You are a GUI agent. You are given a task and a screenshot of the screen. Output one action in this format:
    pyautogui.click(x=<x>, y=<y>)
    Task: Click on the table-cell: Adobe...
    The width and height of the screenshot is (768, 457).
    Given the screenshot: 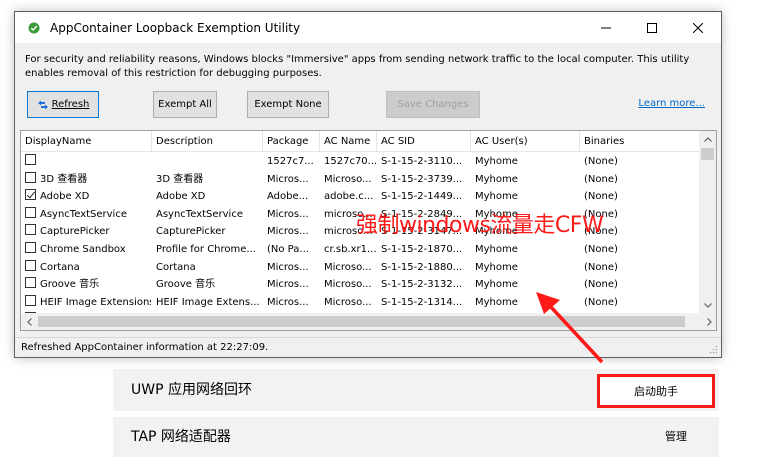 What is the action you would take?
    pyautogui.click(x=288, y=197)
    